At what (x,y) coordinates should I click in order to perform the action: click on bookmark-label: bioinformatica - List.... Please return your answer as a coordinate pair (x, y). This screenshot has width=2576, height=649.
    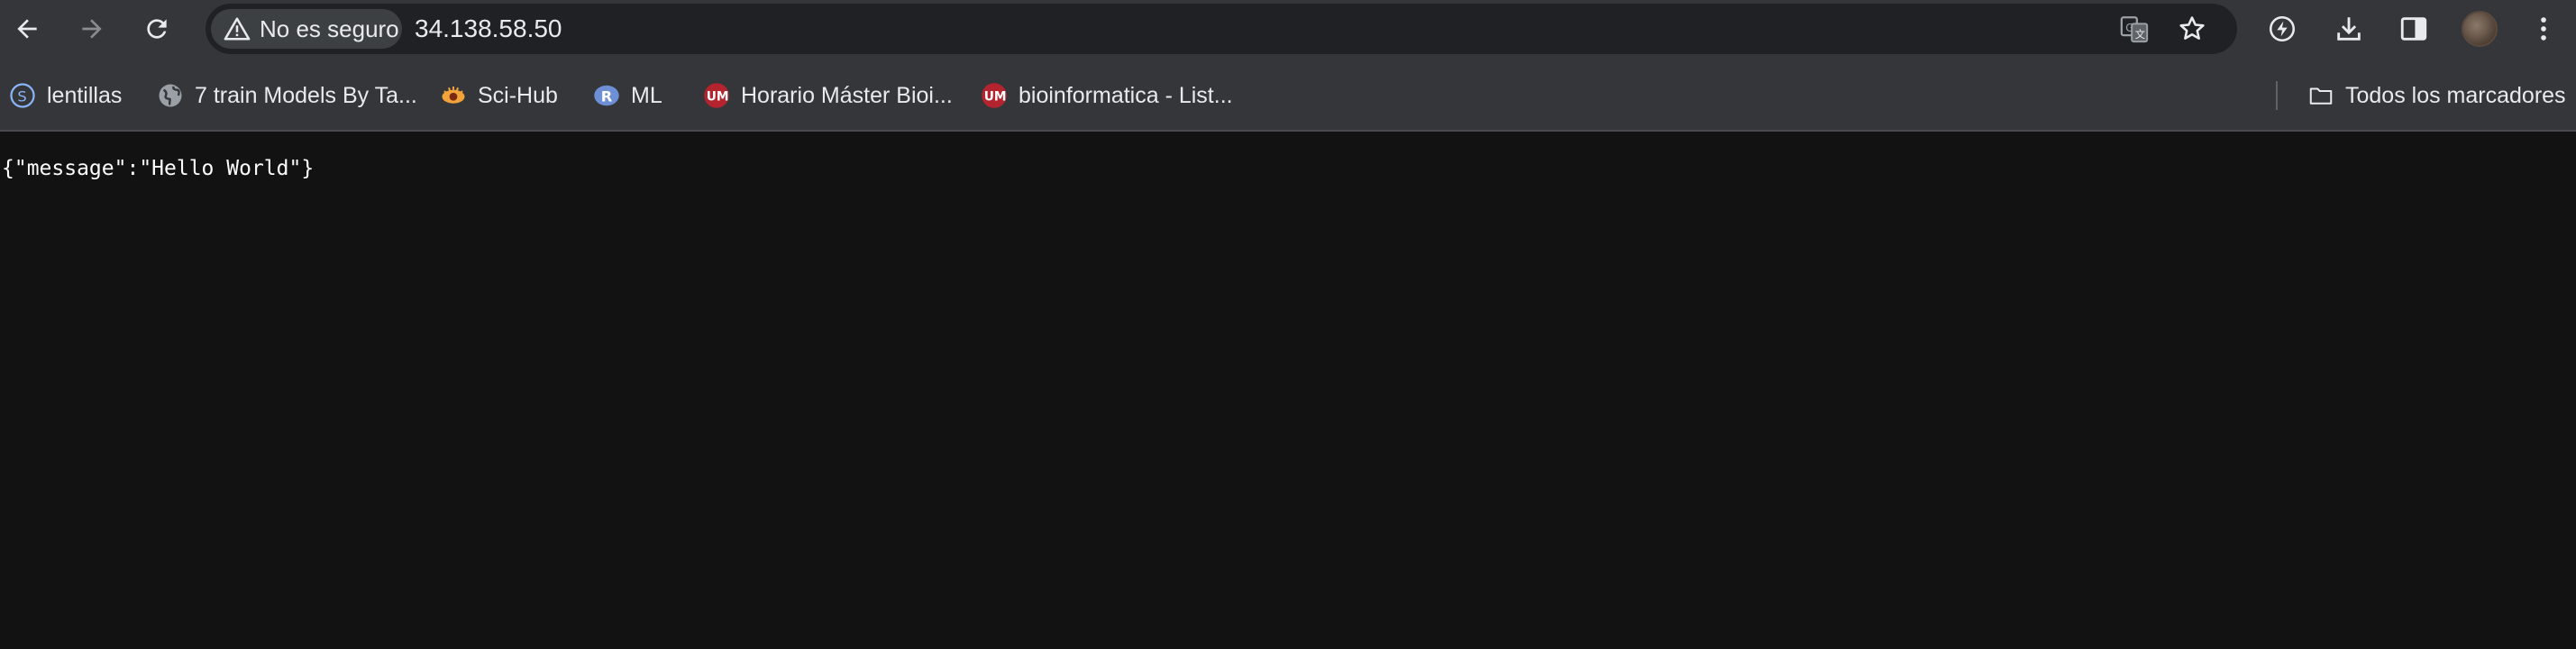
    Looking at the image, I should click on (1126, 95).